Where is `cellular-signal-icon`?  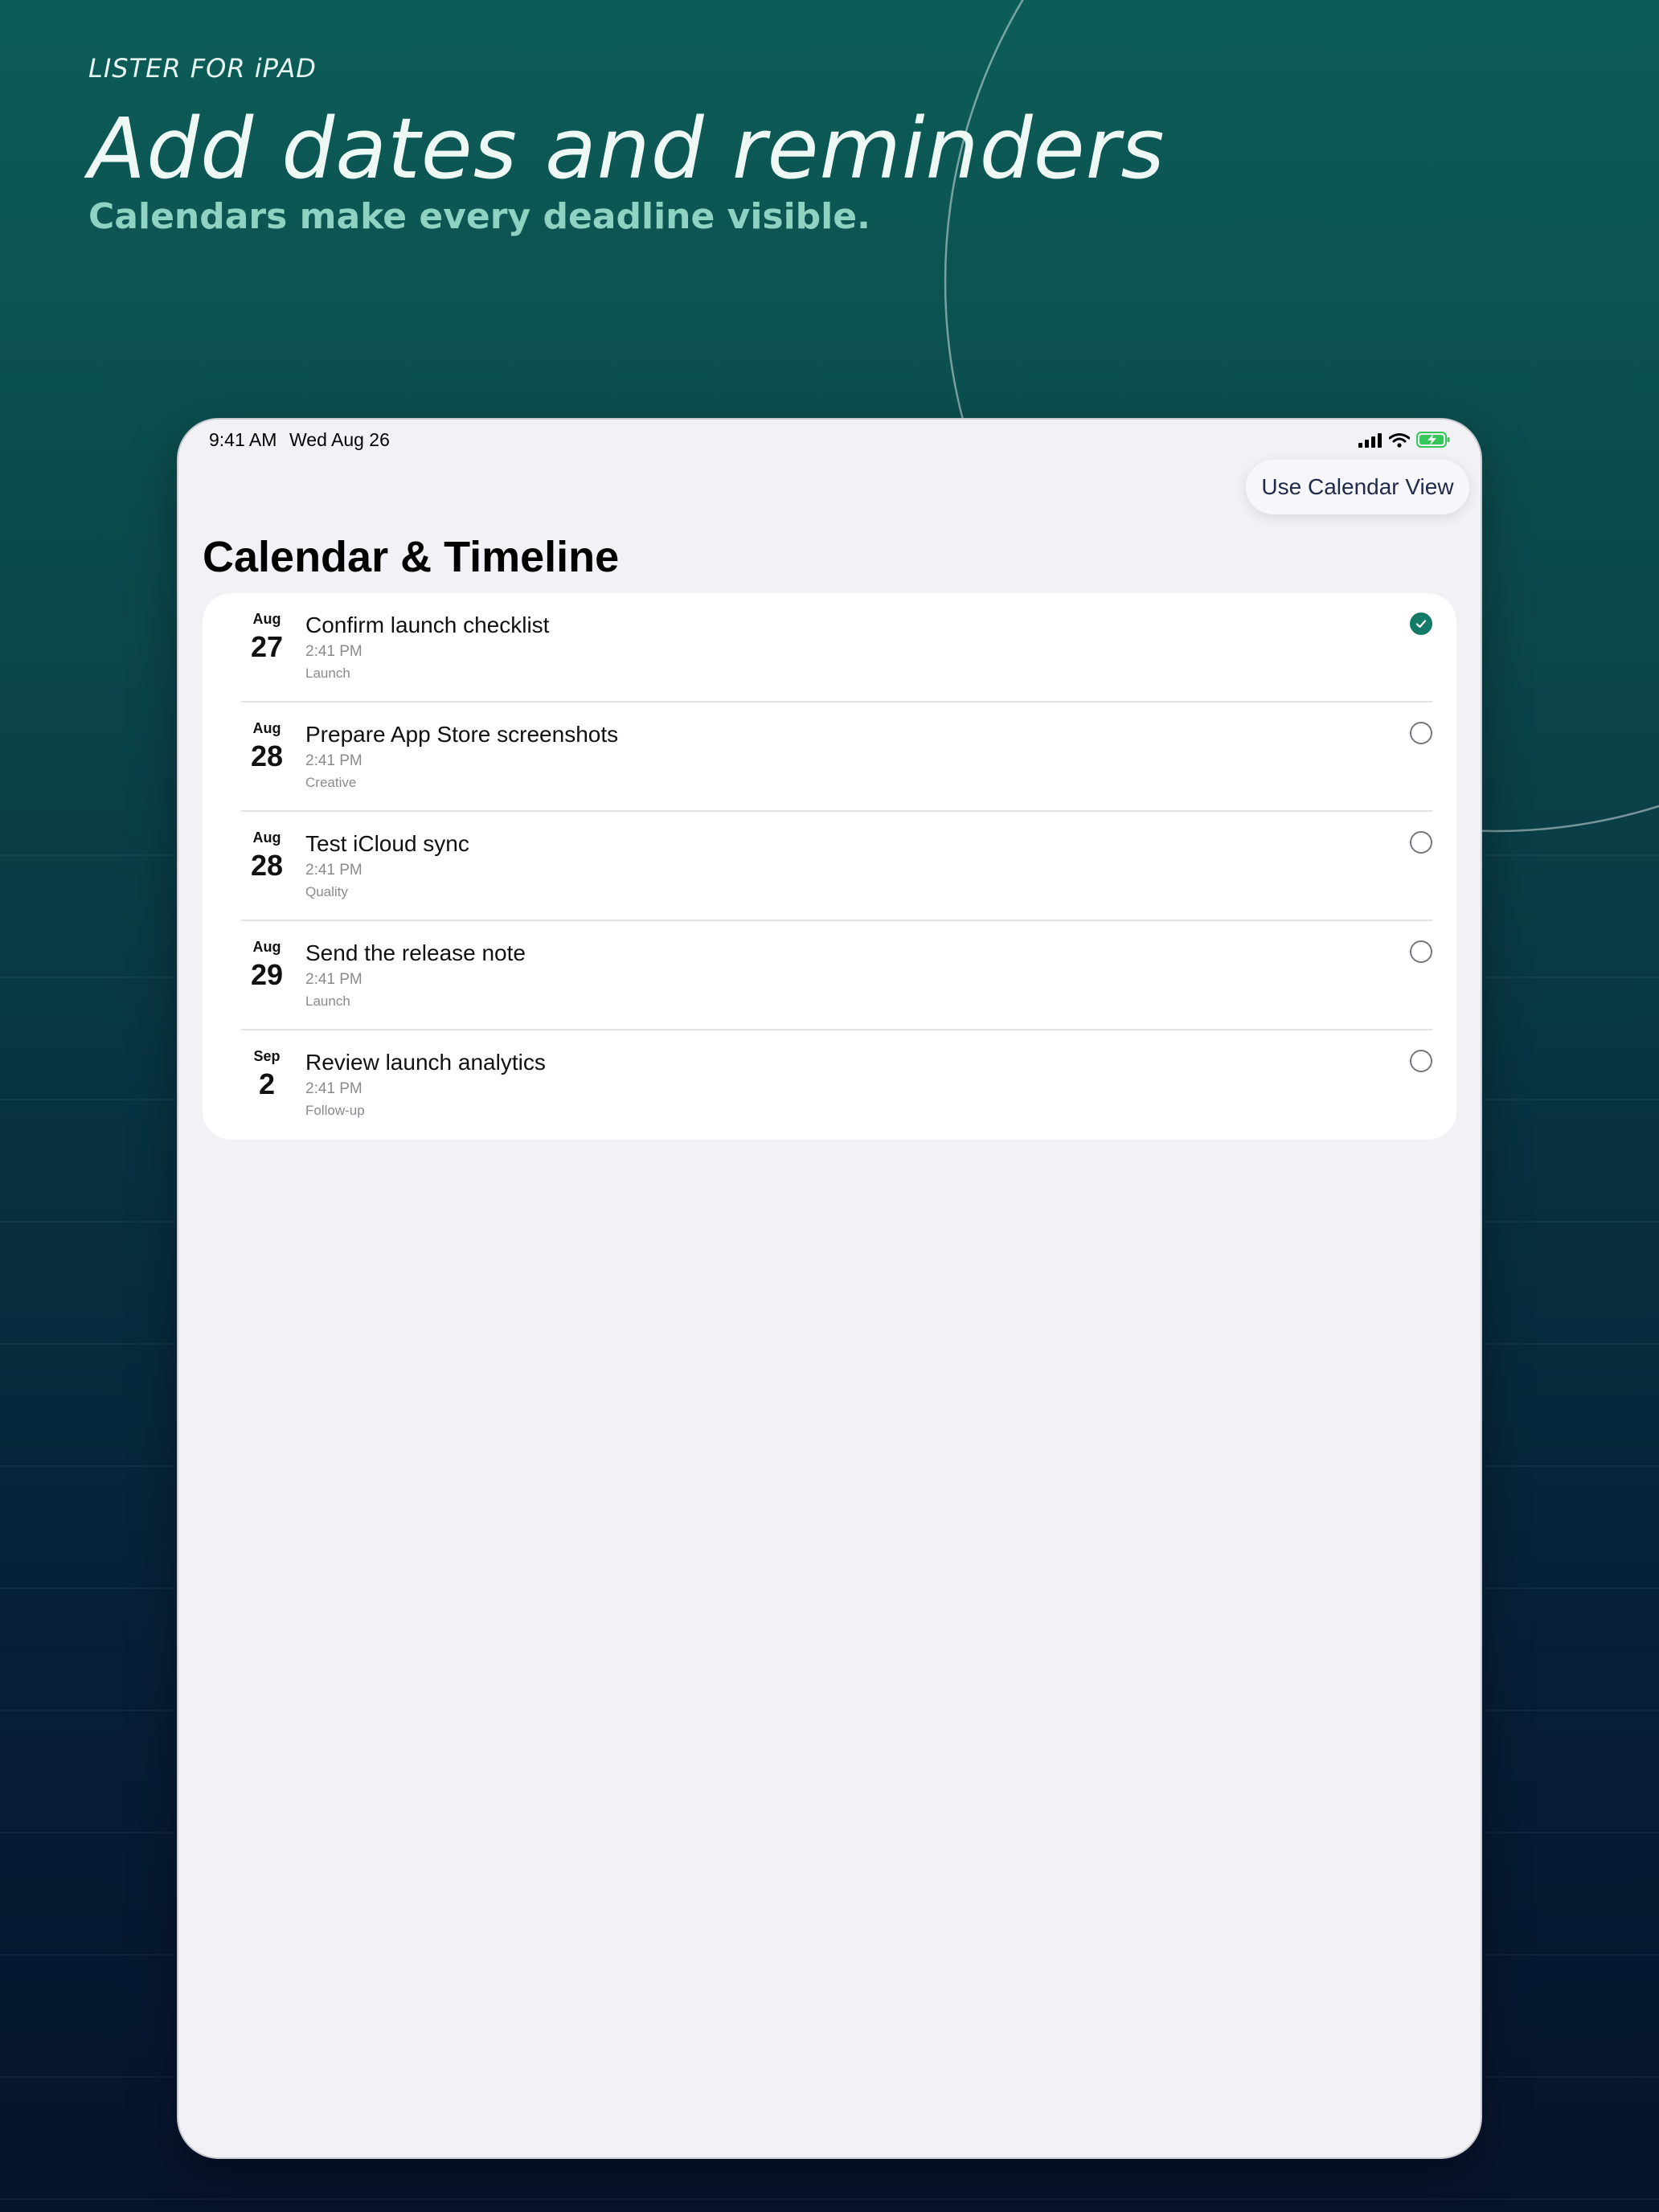 cellular-signal-icon is located at coordinates (1370, 442).